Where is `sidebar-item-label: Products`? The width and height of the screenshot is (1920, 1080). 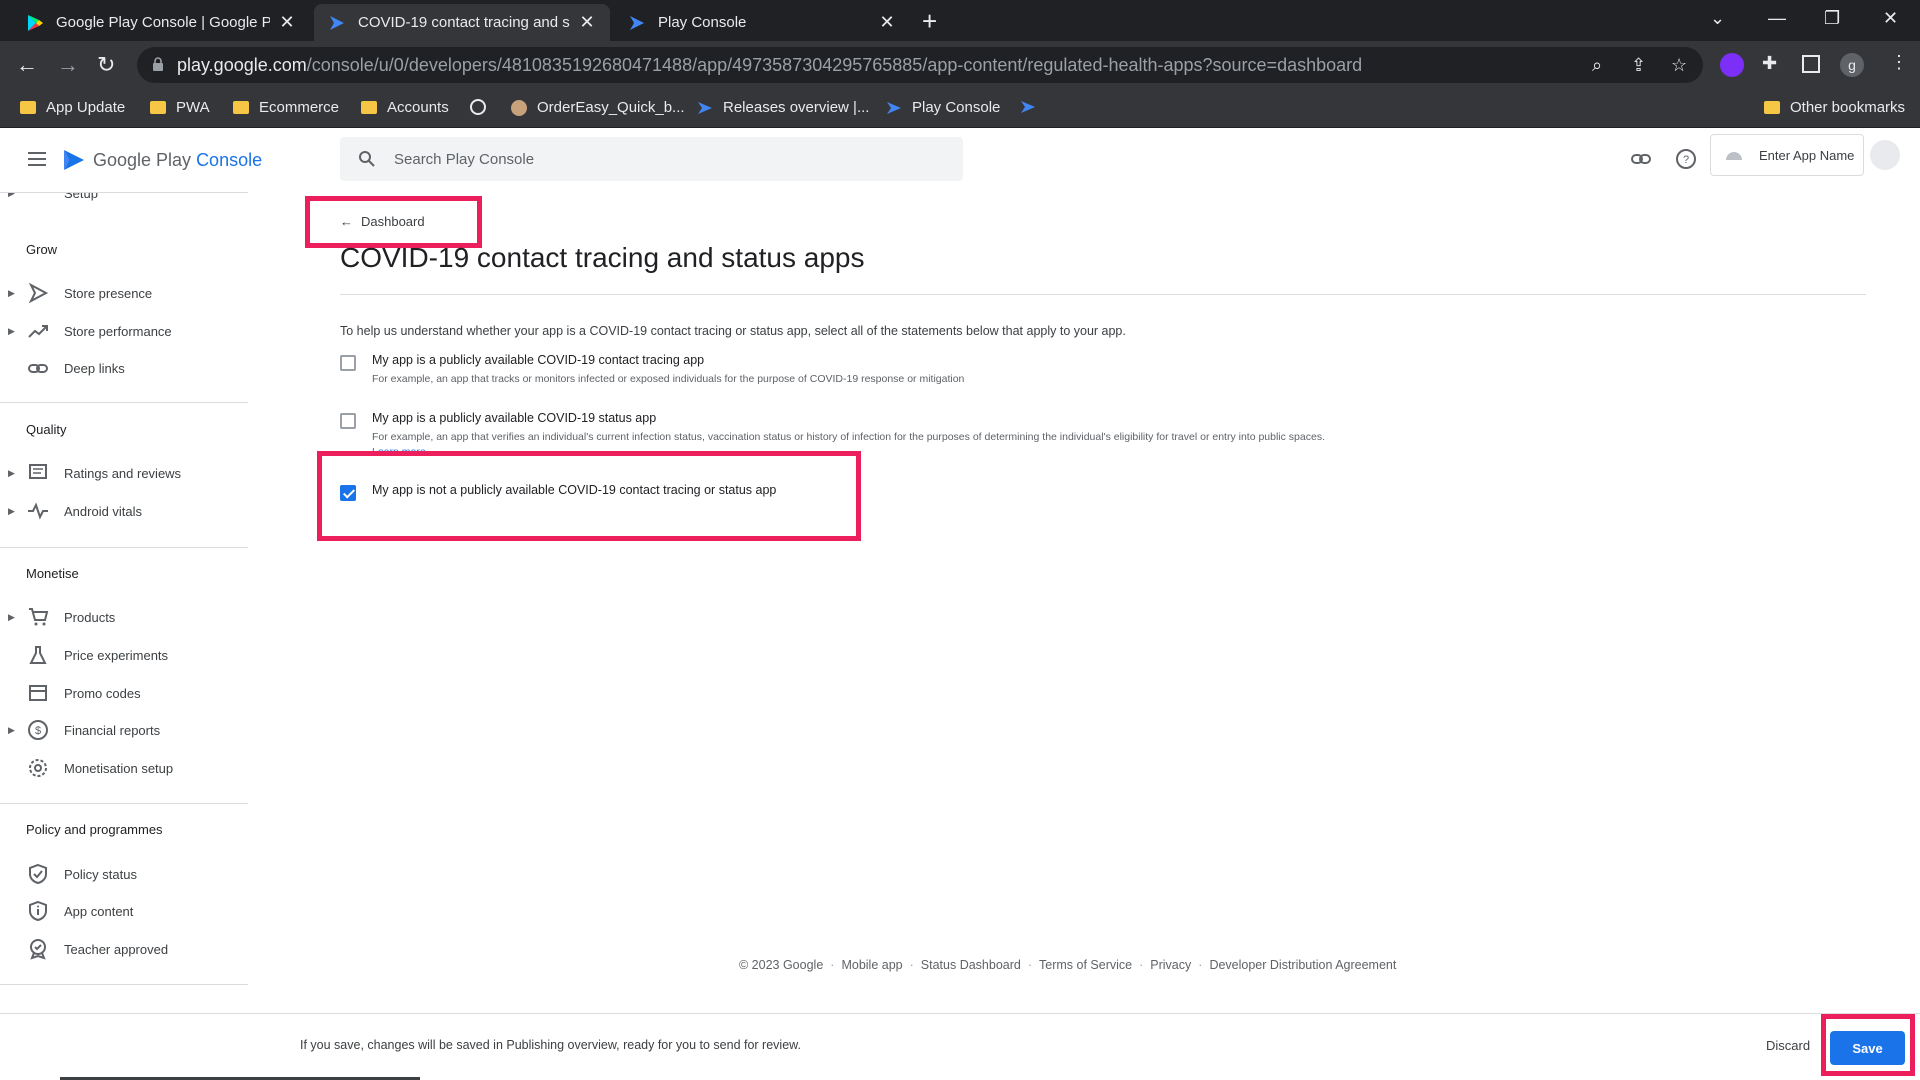
sidebar-item-label: Products is located at coordinates (90, 617).